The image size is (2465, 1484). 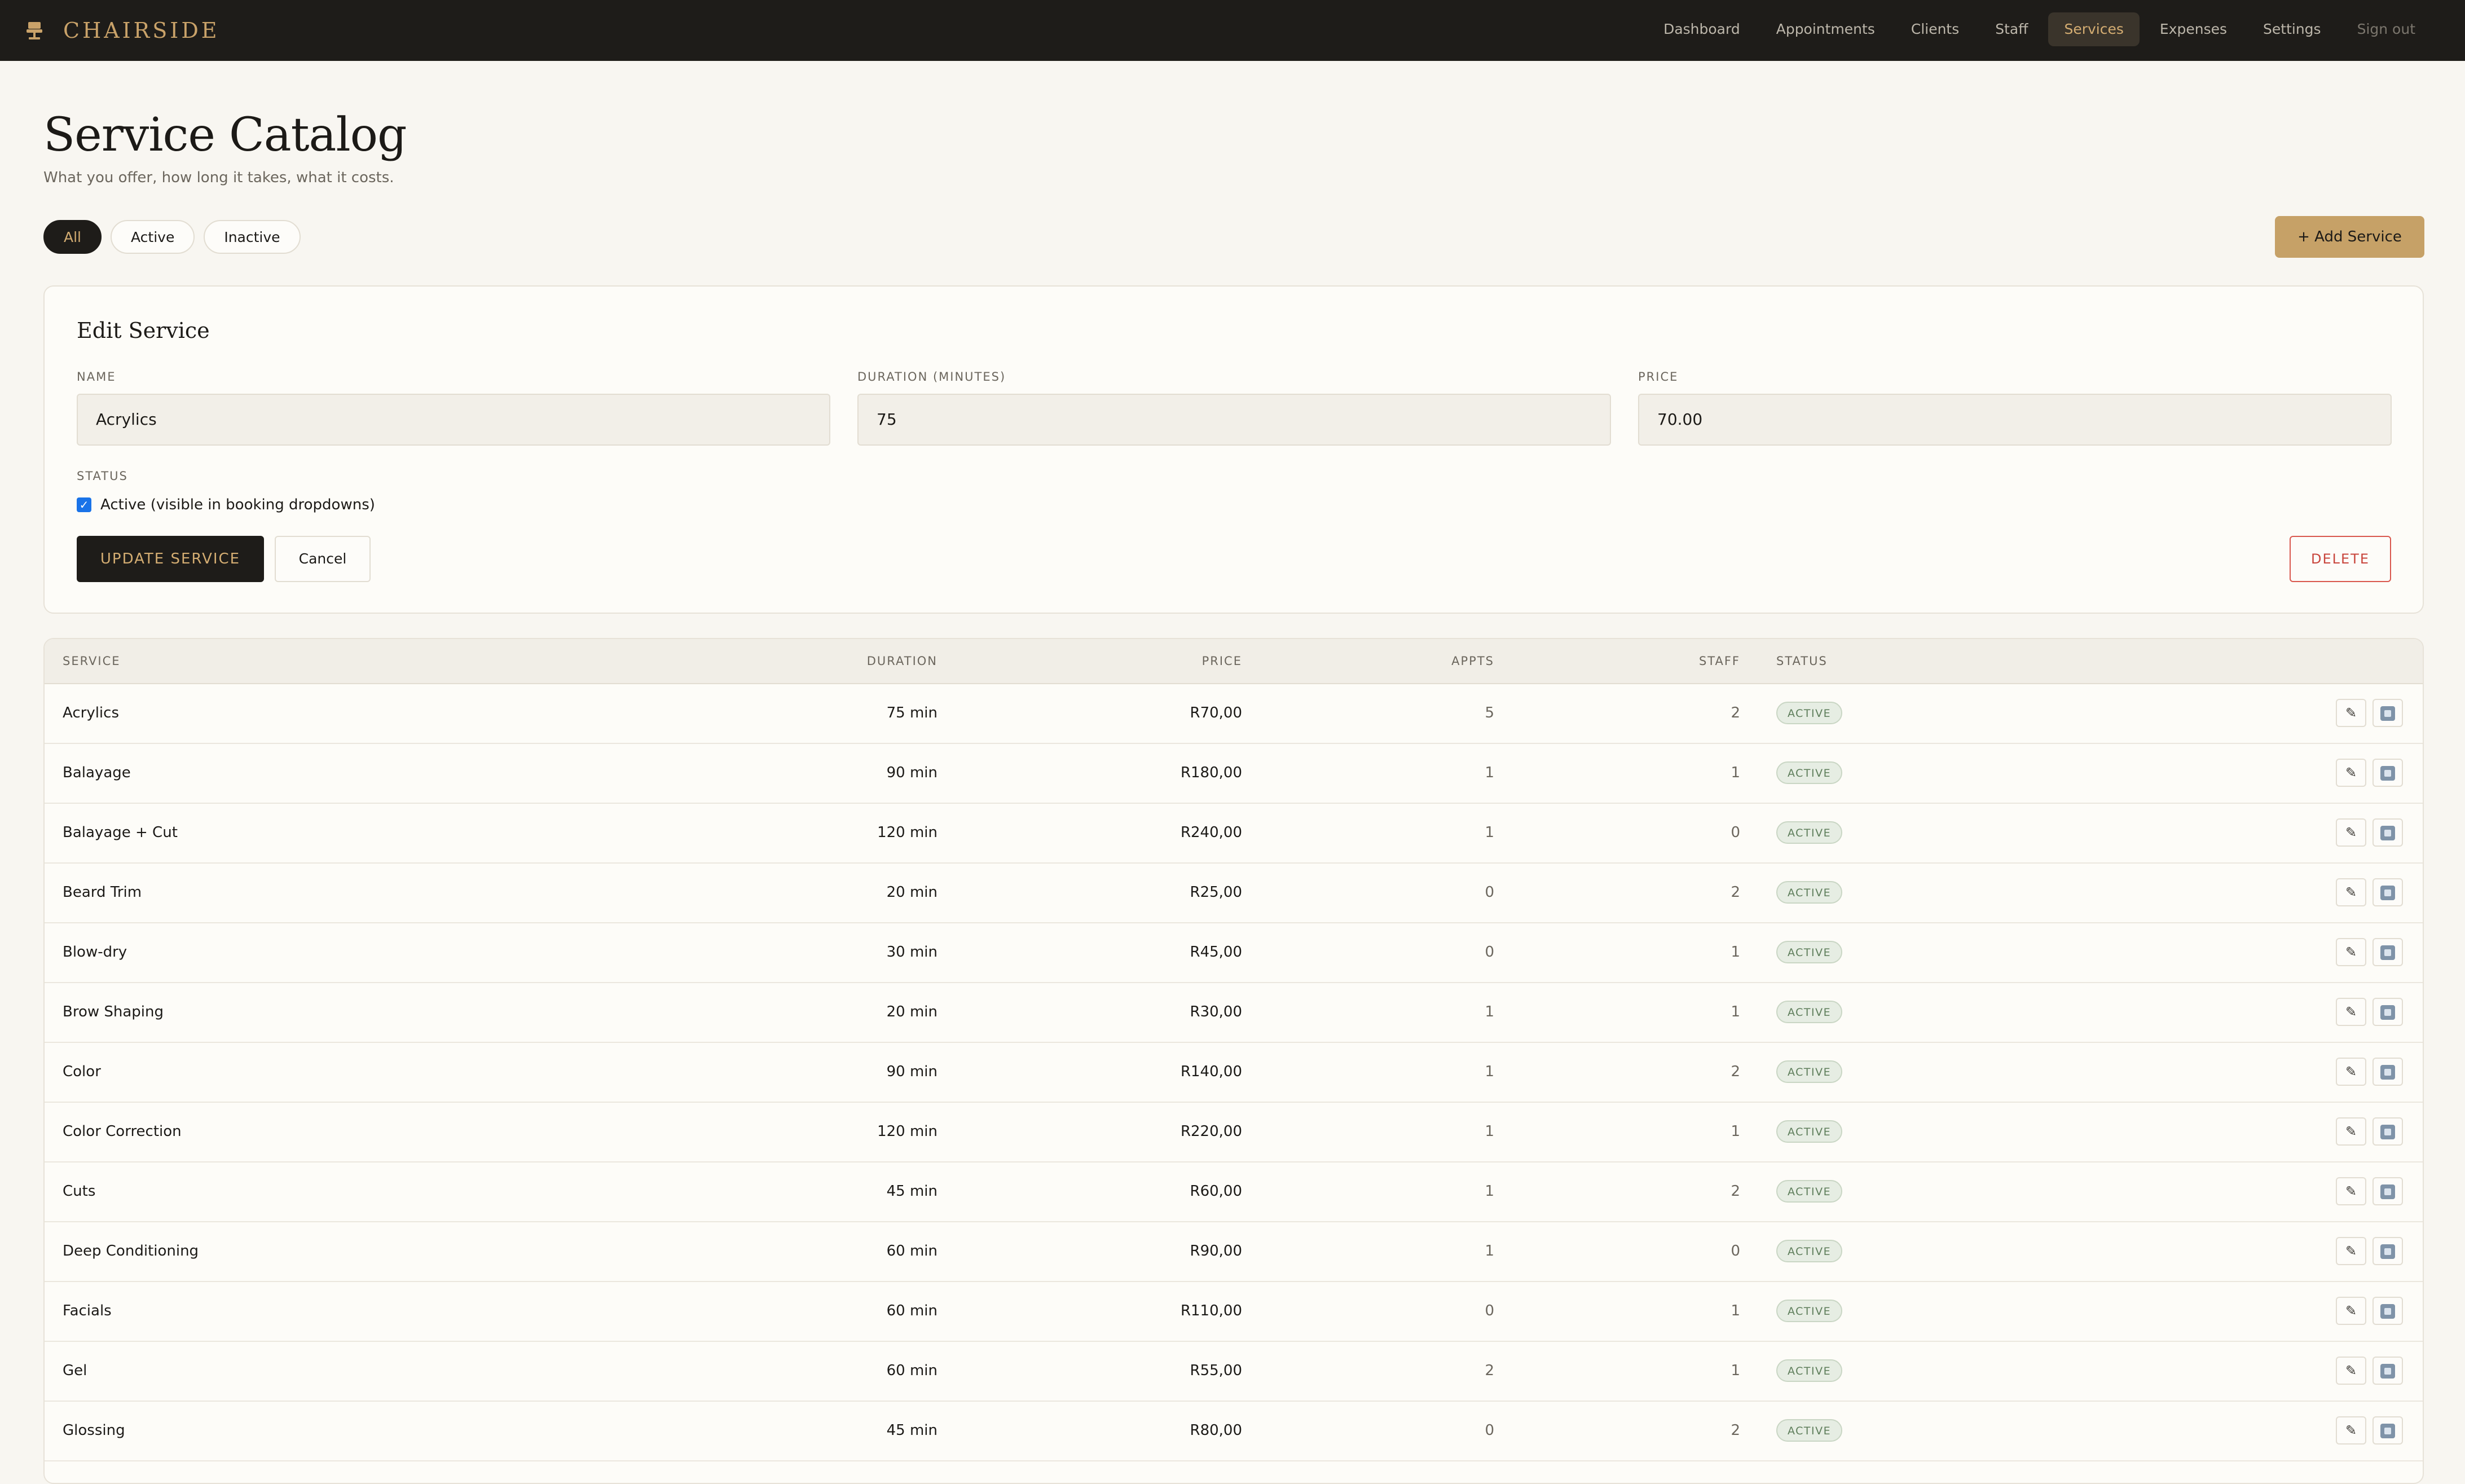 I want to click on active-checkbox: ✓, so click(x=84, y=504).